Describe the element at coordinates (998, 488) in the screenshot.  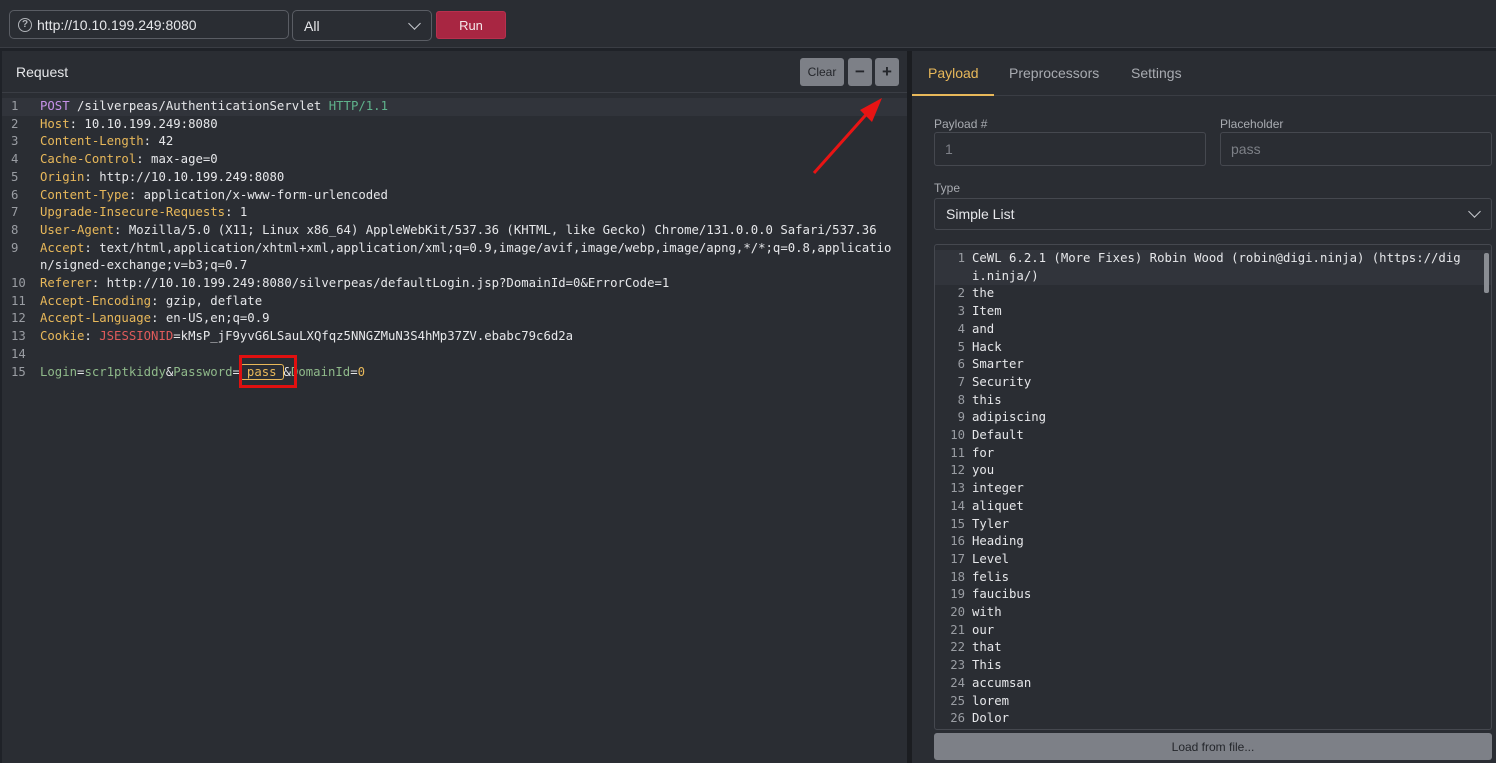
I see `list-item-text: integer` at that location.